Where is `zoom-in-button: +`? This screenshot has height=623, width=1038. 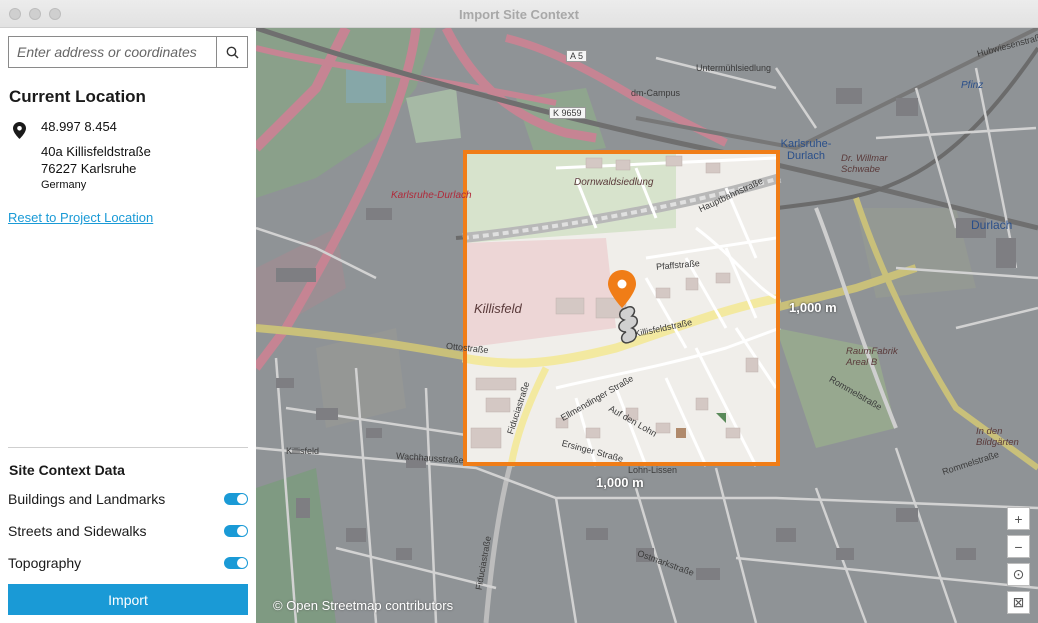
zoom-in-button: + is located at coordinates (1018, 518).